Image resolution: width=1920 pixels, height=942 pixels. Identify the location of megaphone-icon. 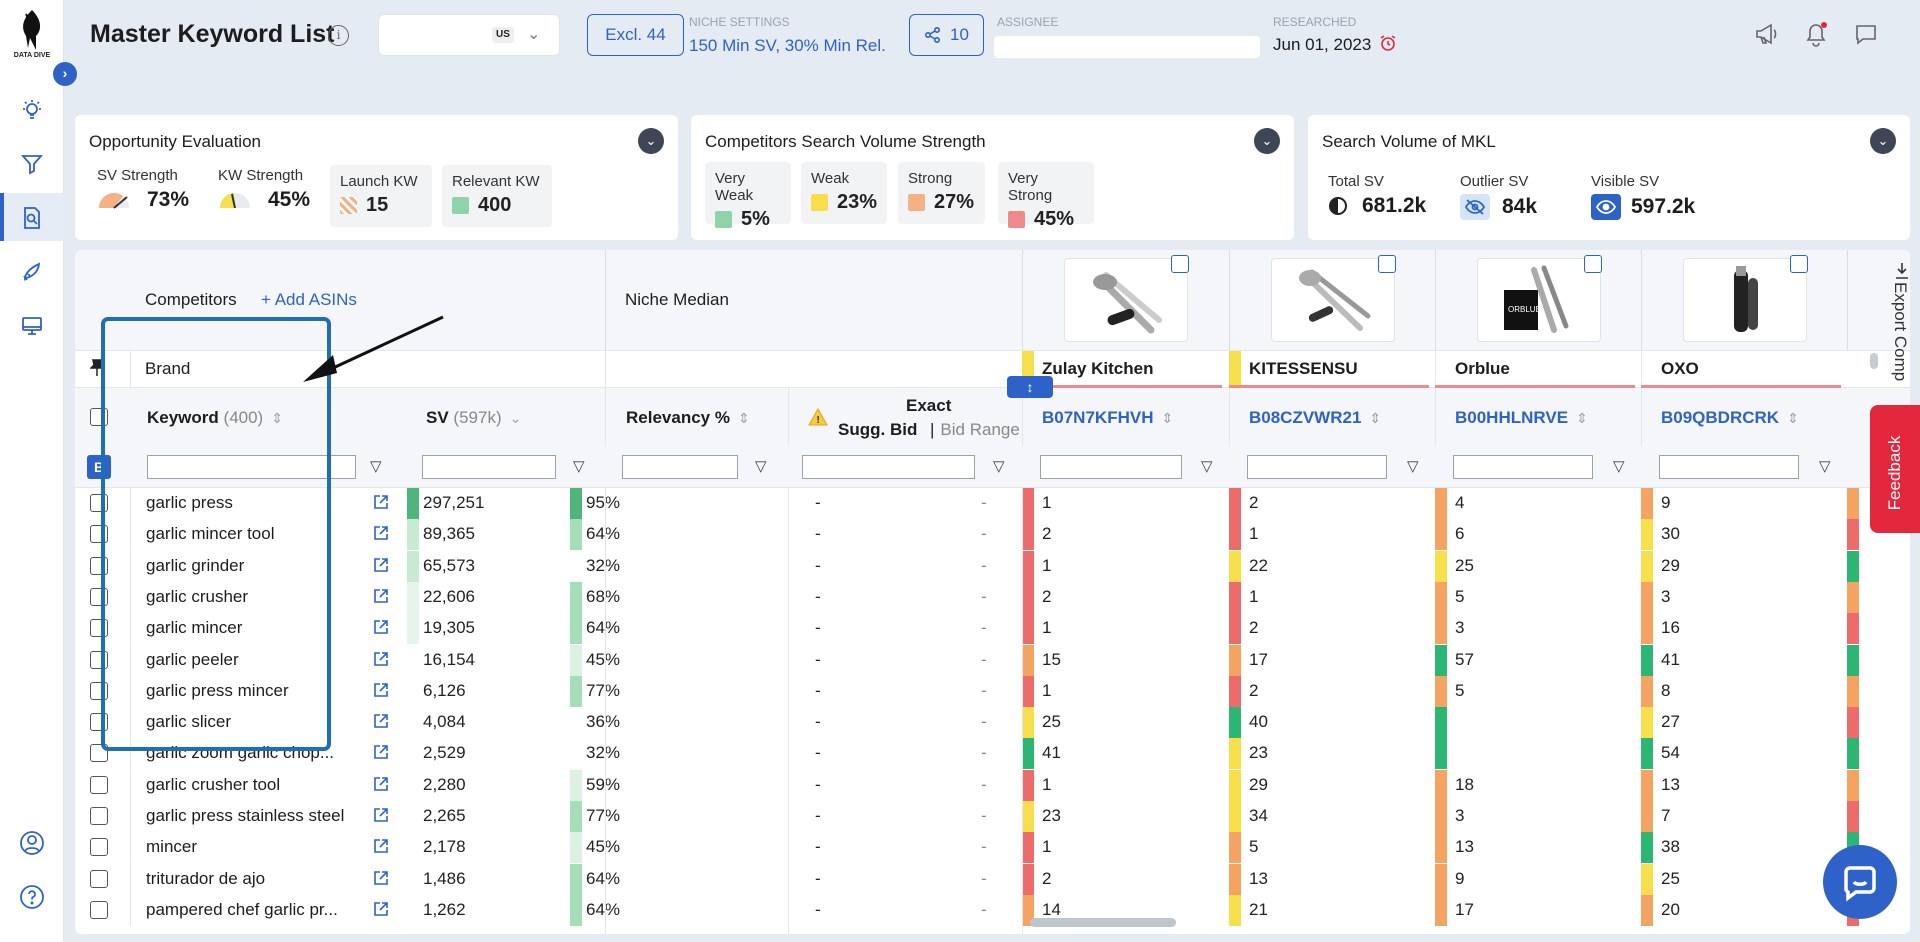
(1767, 37).